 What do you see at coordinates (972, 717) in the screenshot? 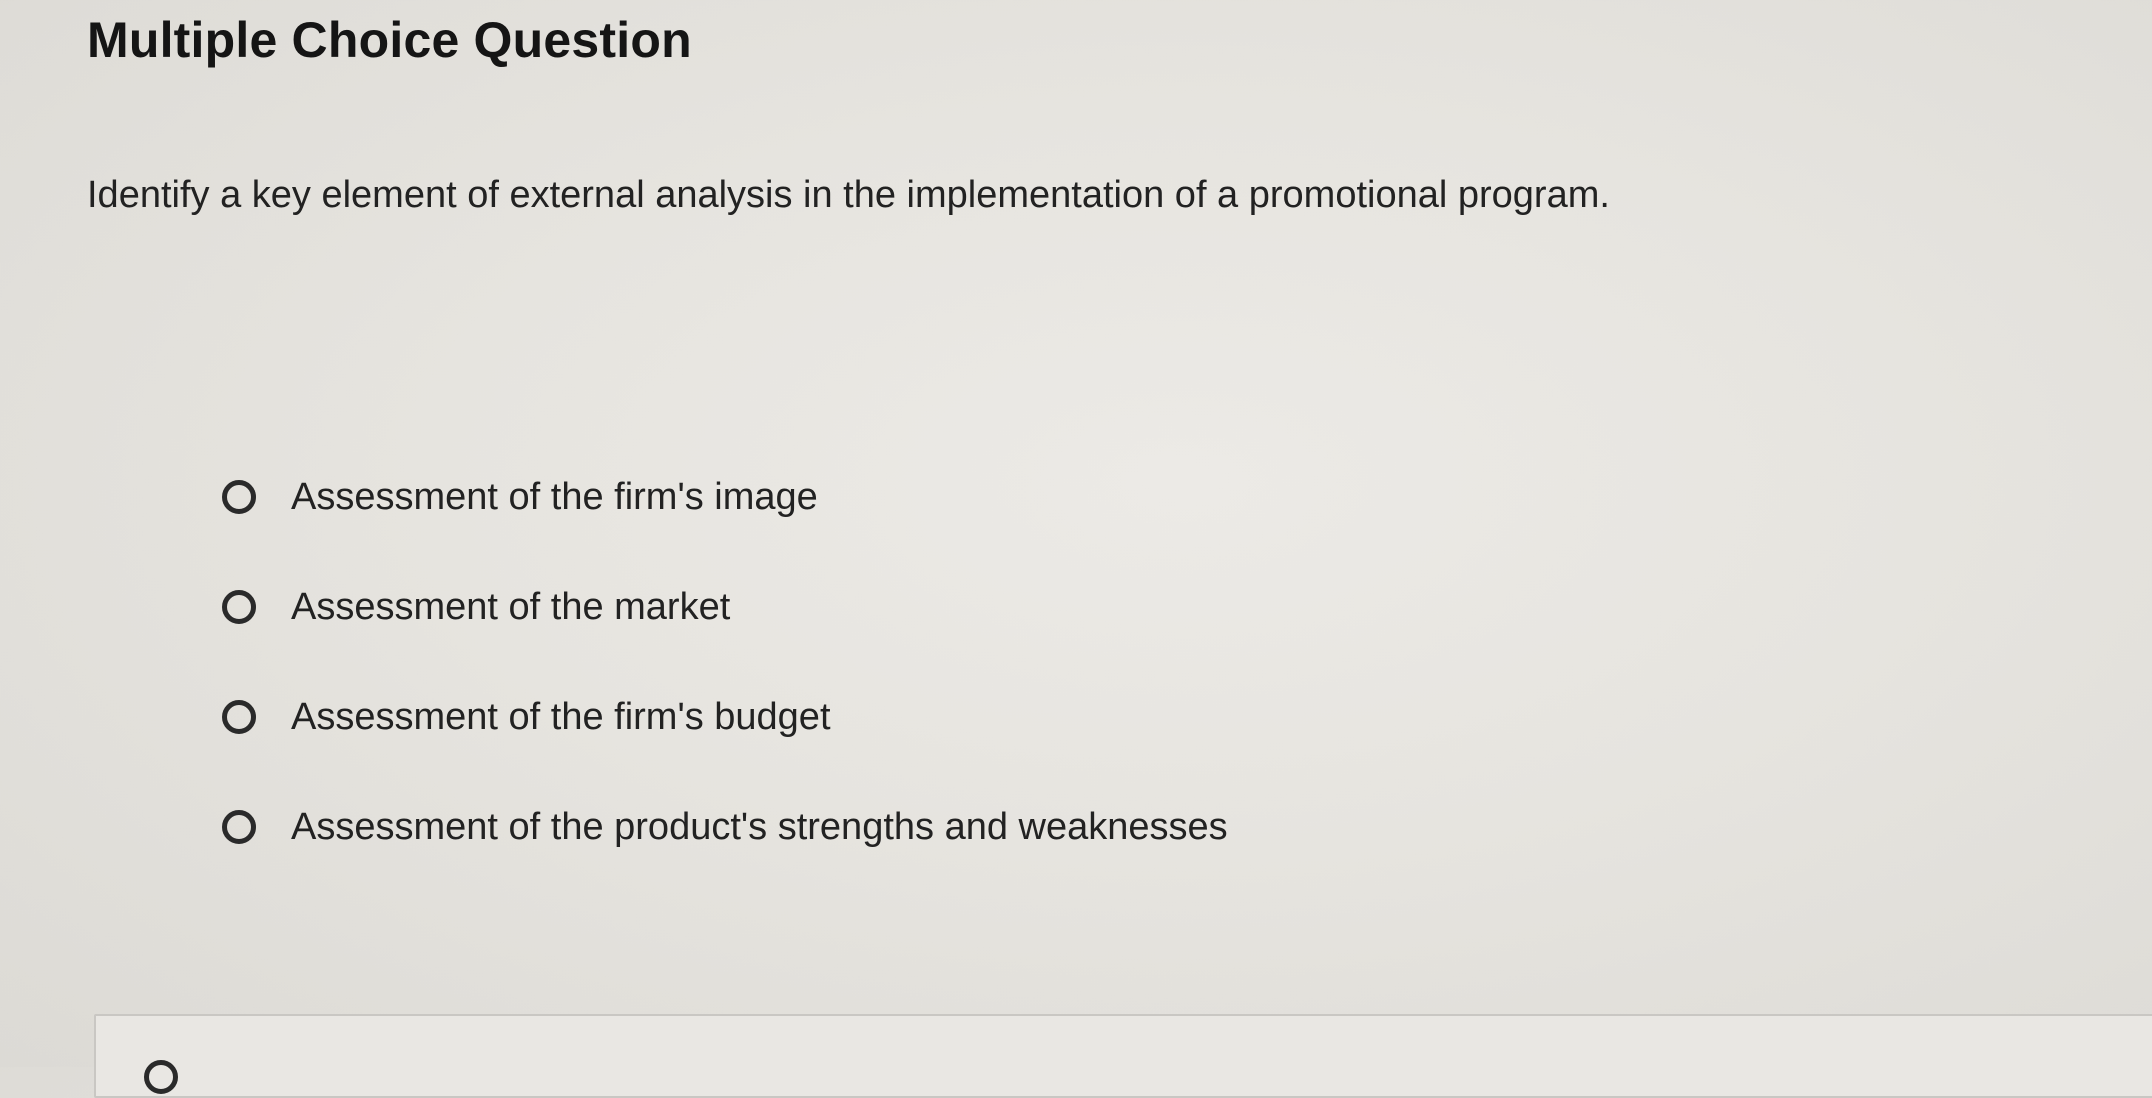
I see `answer-option-3: Assessment of the firm's budget` at bounding box center [972, 717].